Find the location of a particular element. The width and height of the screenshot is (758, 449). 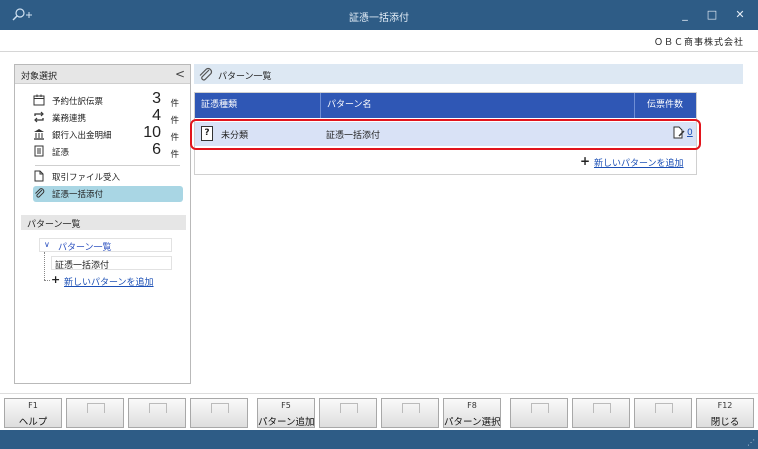

resize-grip-icon: ⋰ is located at coordinates (751, 442).